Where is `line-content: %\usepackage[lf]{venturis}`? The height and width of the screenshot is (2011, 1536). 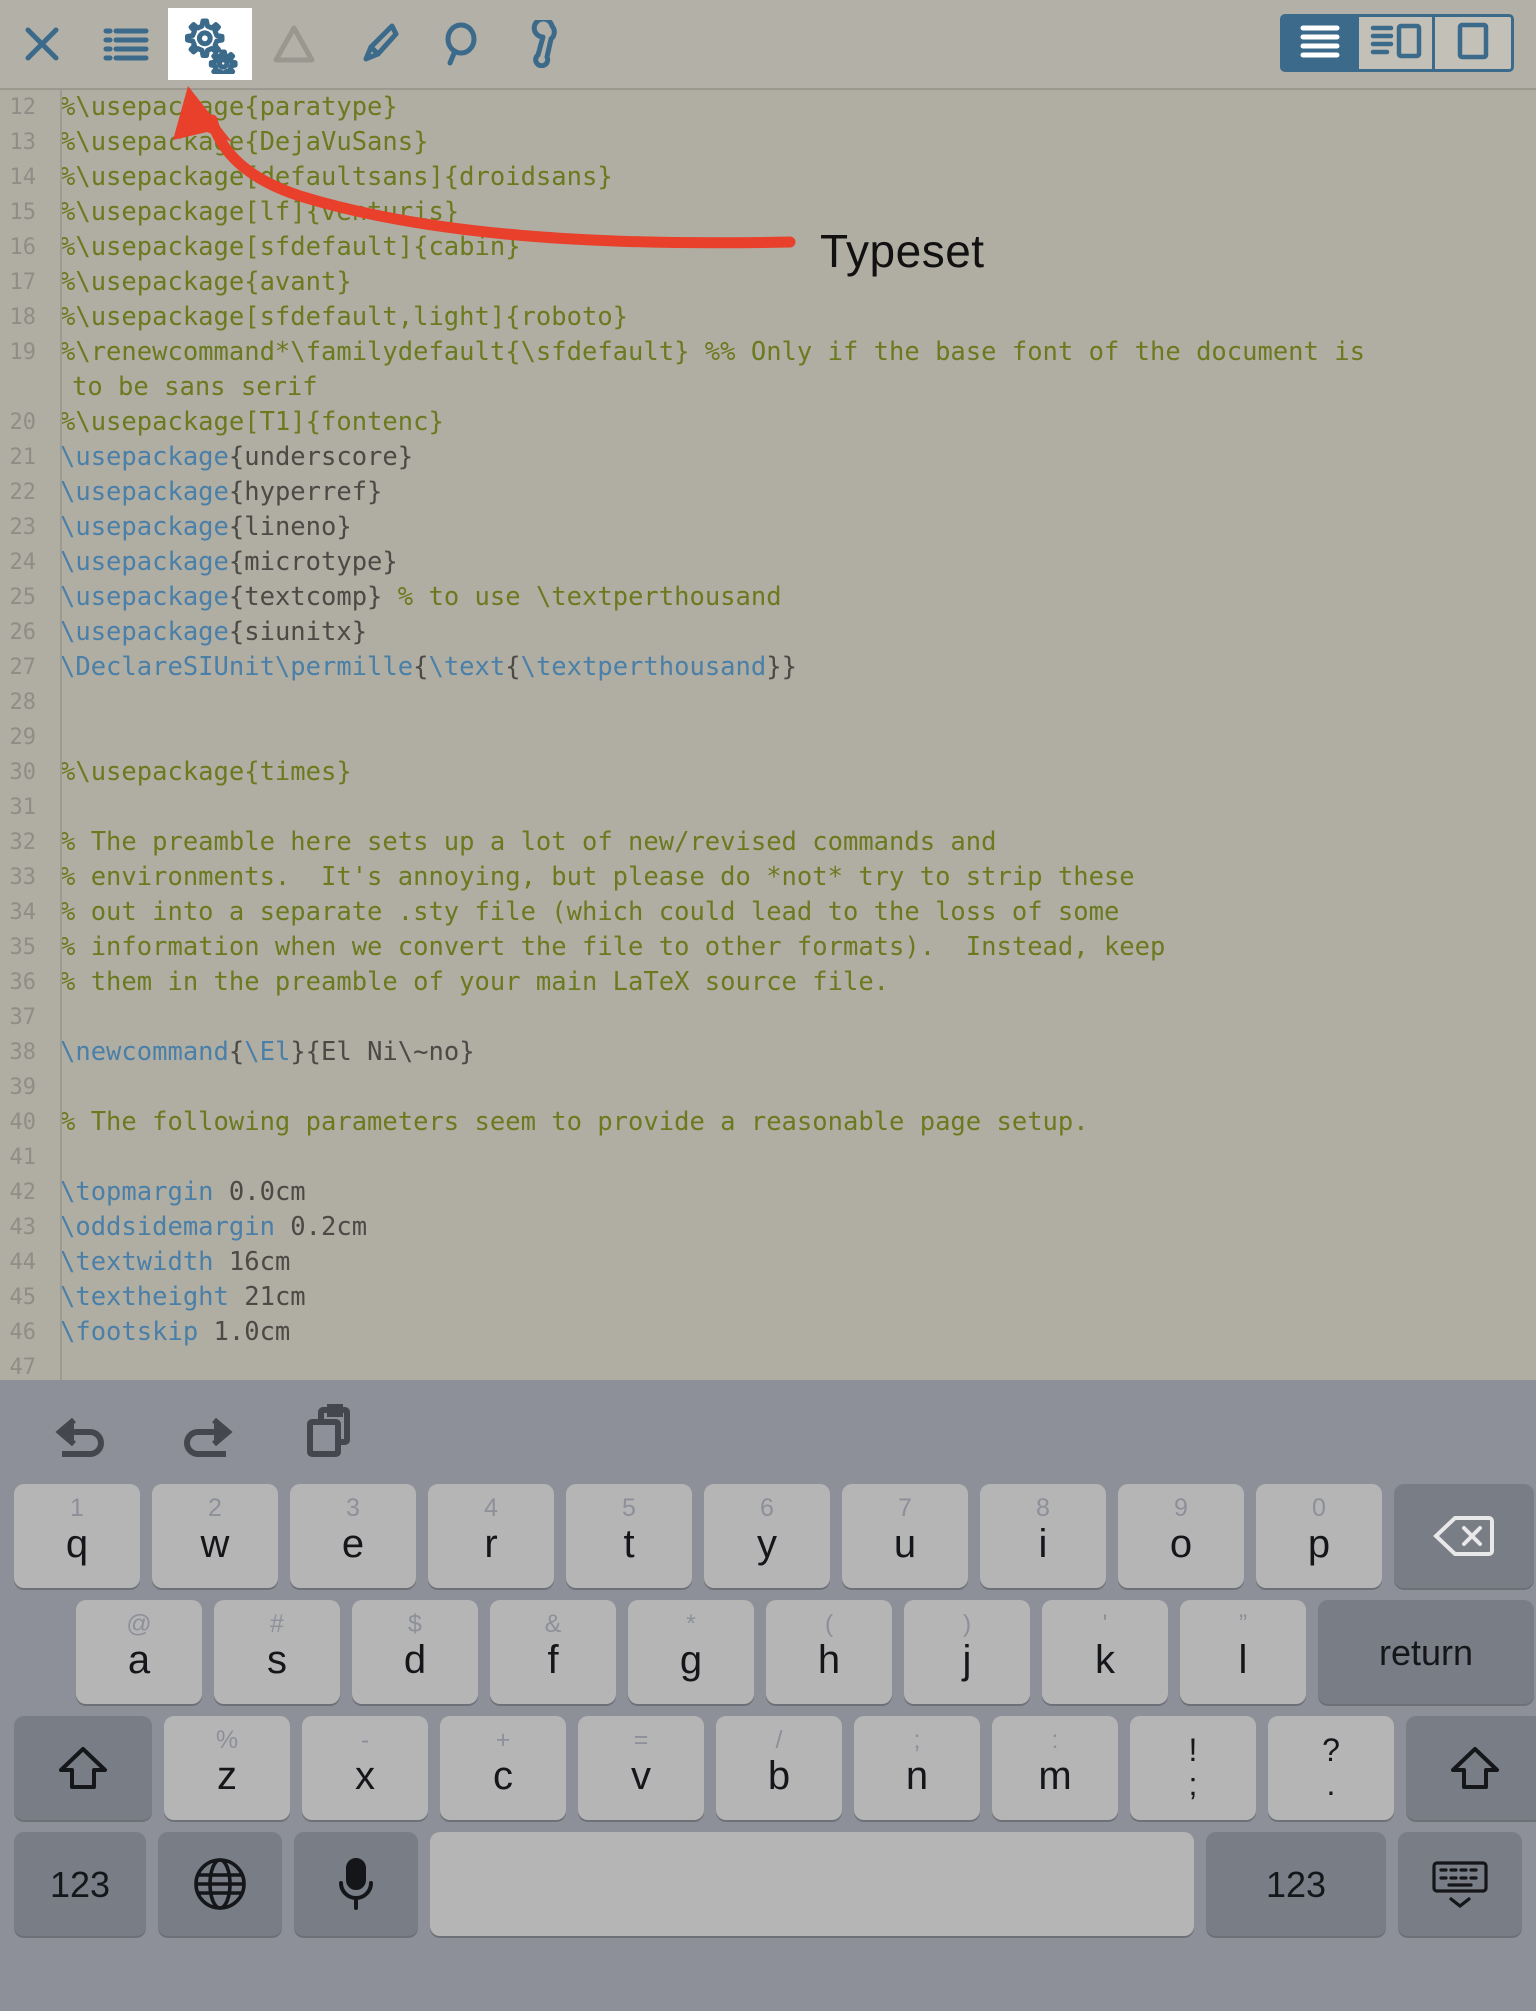
line-content: %\usepackage[lf]{venturis} is located at coordinates (253, 212).